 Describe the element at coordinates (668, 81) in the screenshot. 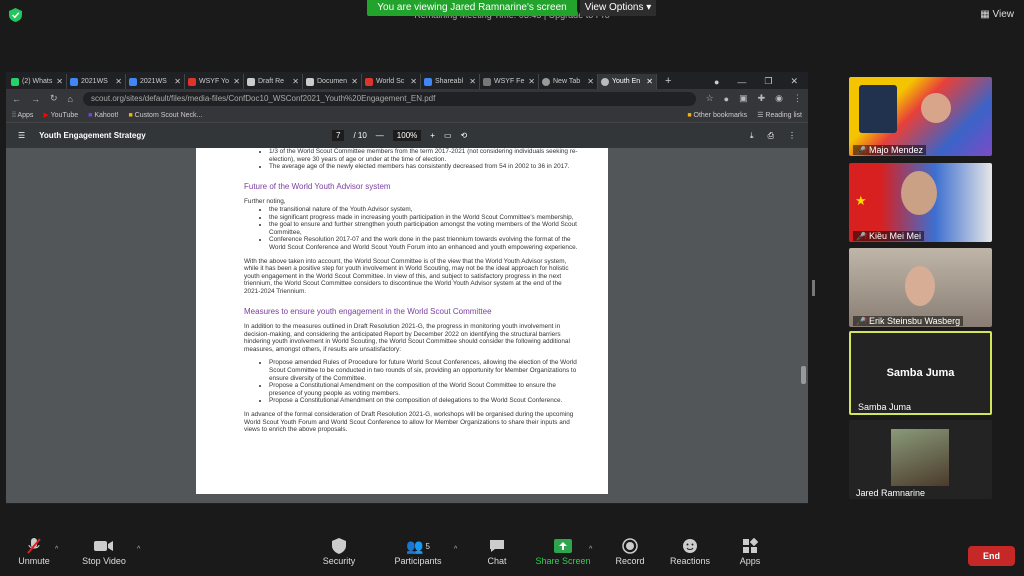

I see `new-tab-icon: +` at that location.